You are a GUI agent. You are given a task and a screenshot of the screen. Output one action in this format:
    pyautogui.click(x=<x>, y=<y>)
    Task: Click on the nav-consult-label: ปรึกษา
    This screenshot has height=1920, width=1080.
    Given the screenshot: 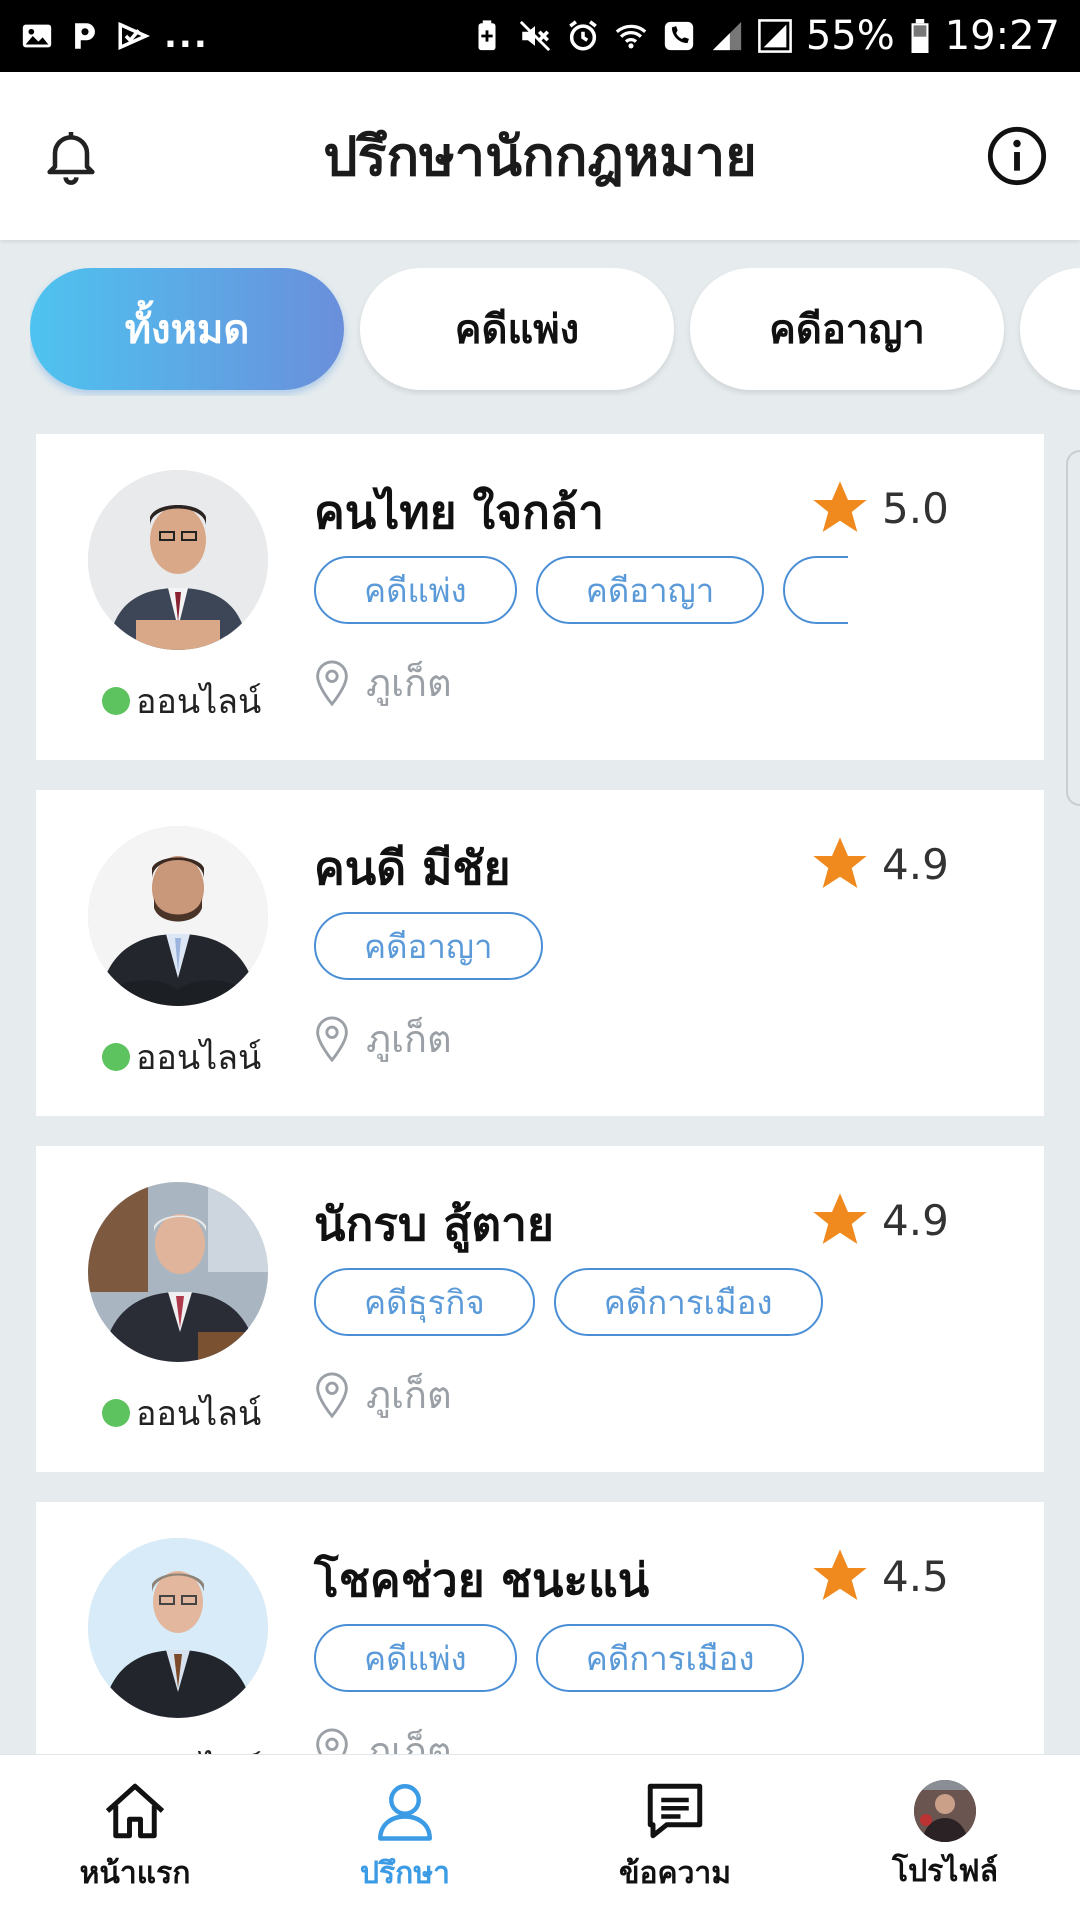 What is the action you would take?
    pyautogui.click(x=405, y=1873)
    